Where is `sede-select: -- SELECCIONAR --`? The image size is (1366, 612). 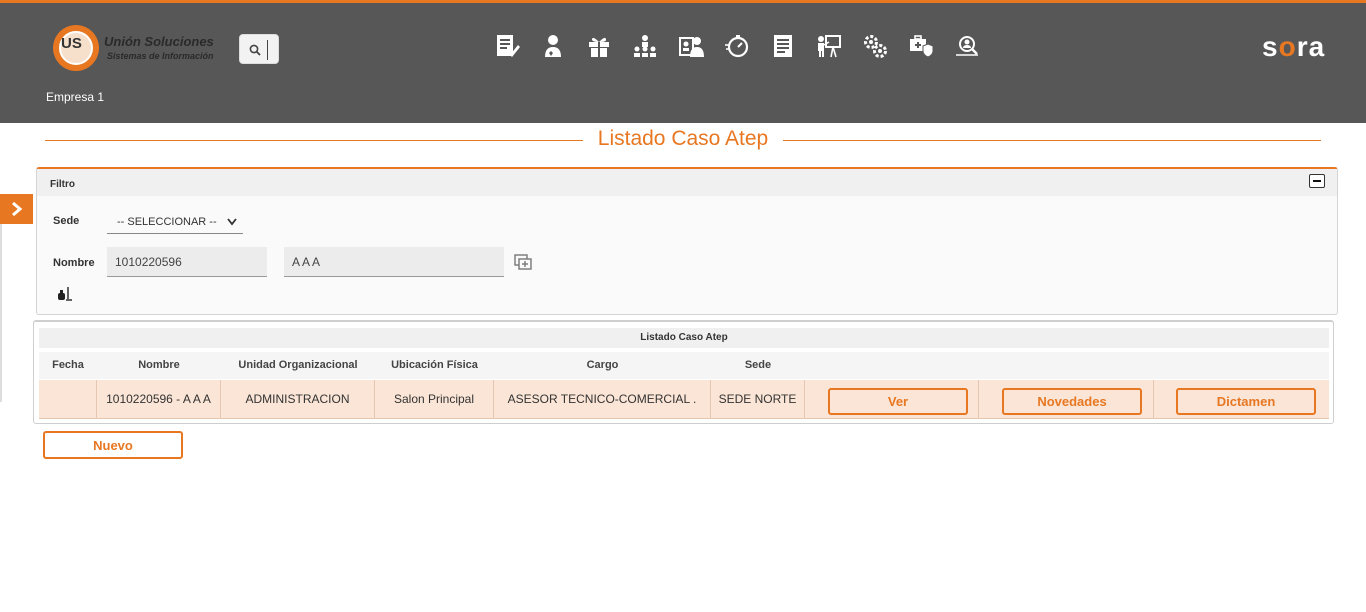 sede-select: -- SELECCIONAR -- is located at coordinates (175, 222).